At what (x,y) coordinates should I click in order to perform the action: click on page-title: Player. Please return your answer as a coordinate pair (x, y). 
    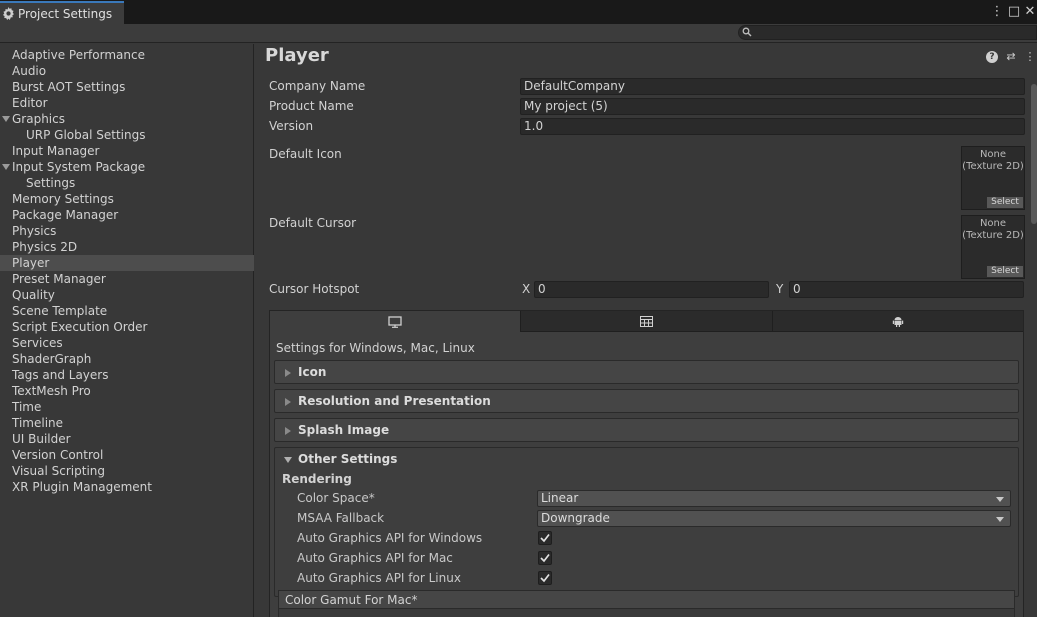
    Looking at the image, I should click on (297, 55).